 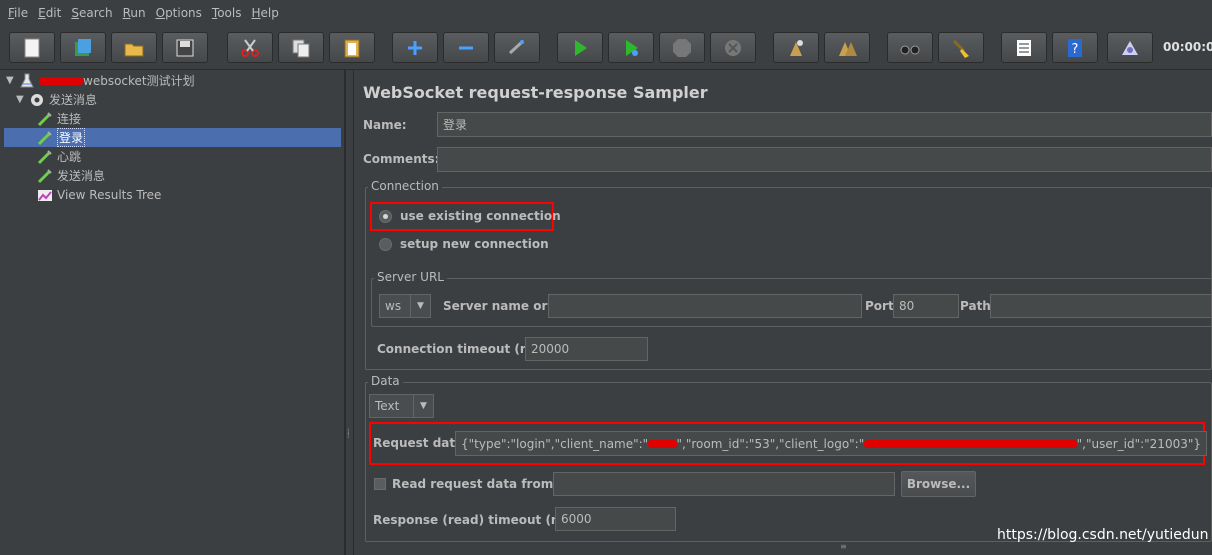 What do you see at coordinates (172, 137) in the screenshot?
I see `tree-node-sampler-selected: 登录` at bounding box center [172, 137].